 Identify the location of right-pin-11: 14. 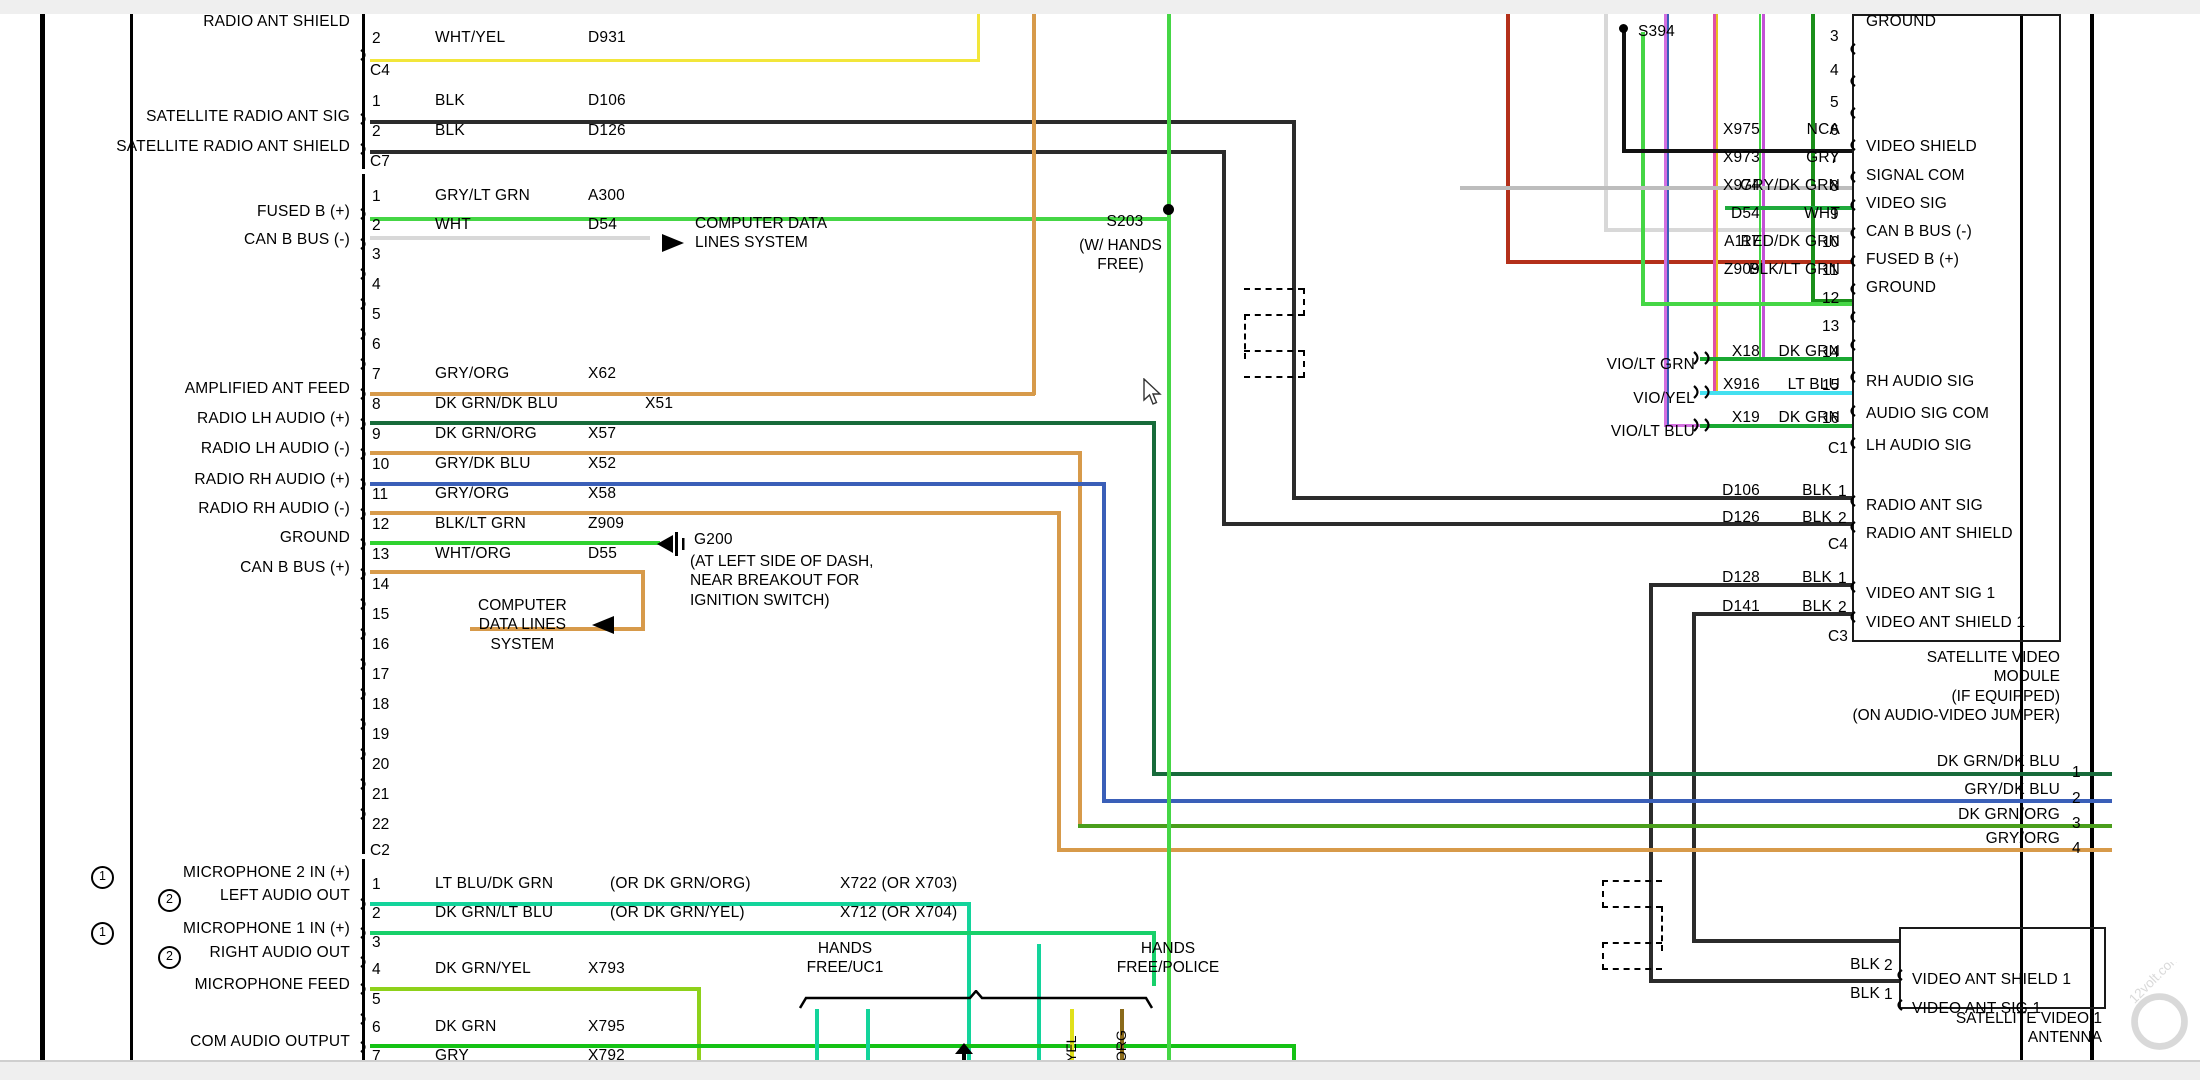
(1831, 352).